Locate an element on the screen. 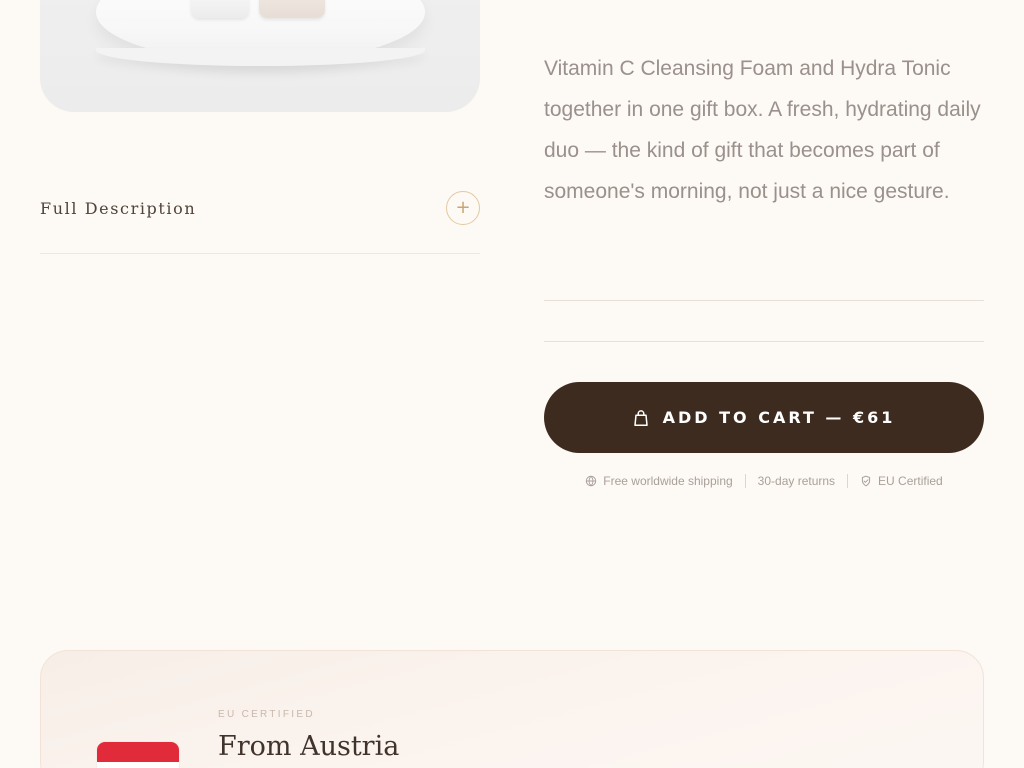 The image size is (1024, 768). product-image is located at coordinates (260, 56).